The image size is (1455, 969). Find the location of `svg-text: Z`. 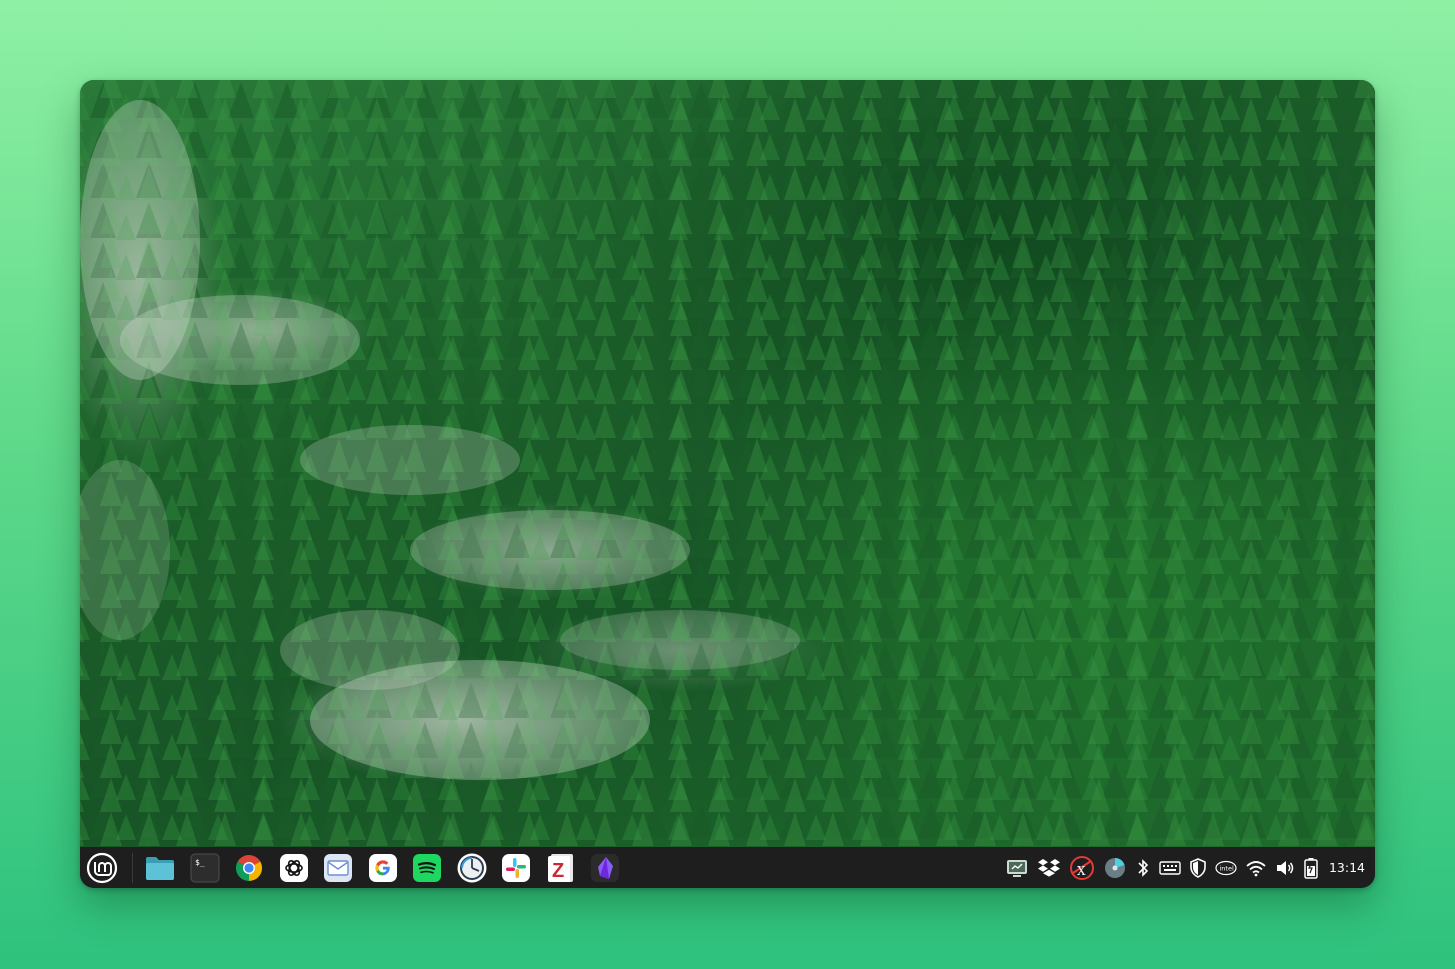

svg-text: Z is located at coordinates (558, 871).